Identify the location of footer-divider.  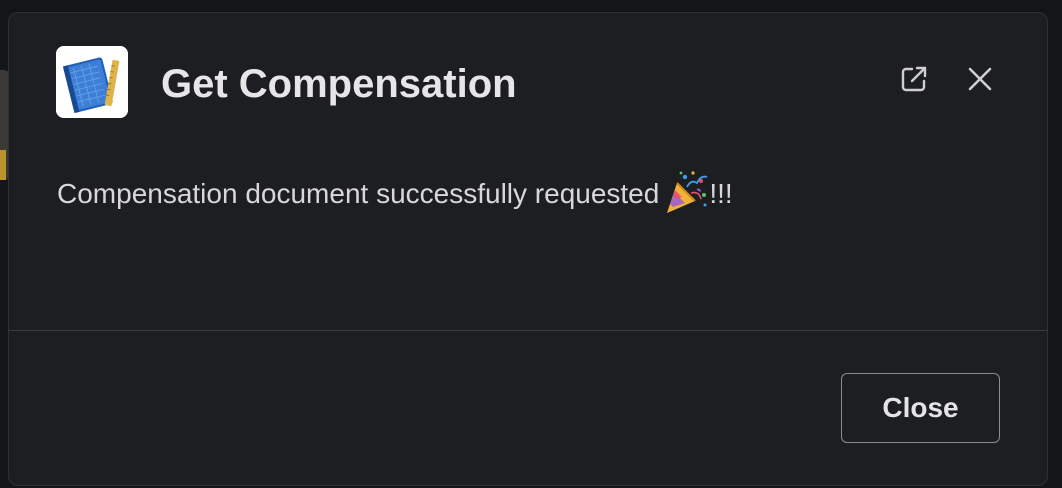
(528, 330).